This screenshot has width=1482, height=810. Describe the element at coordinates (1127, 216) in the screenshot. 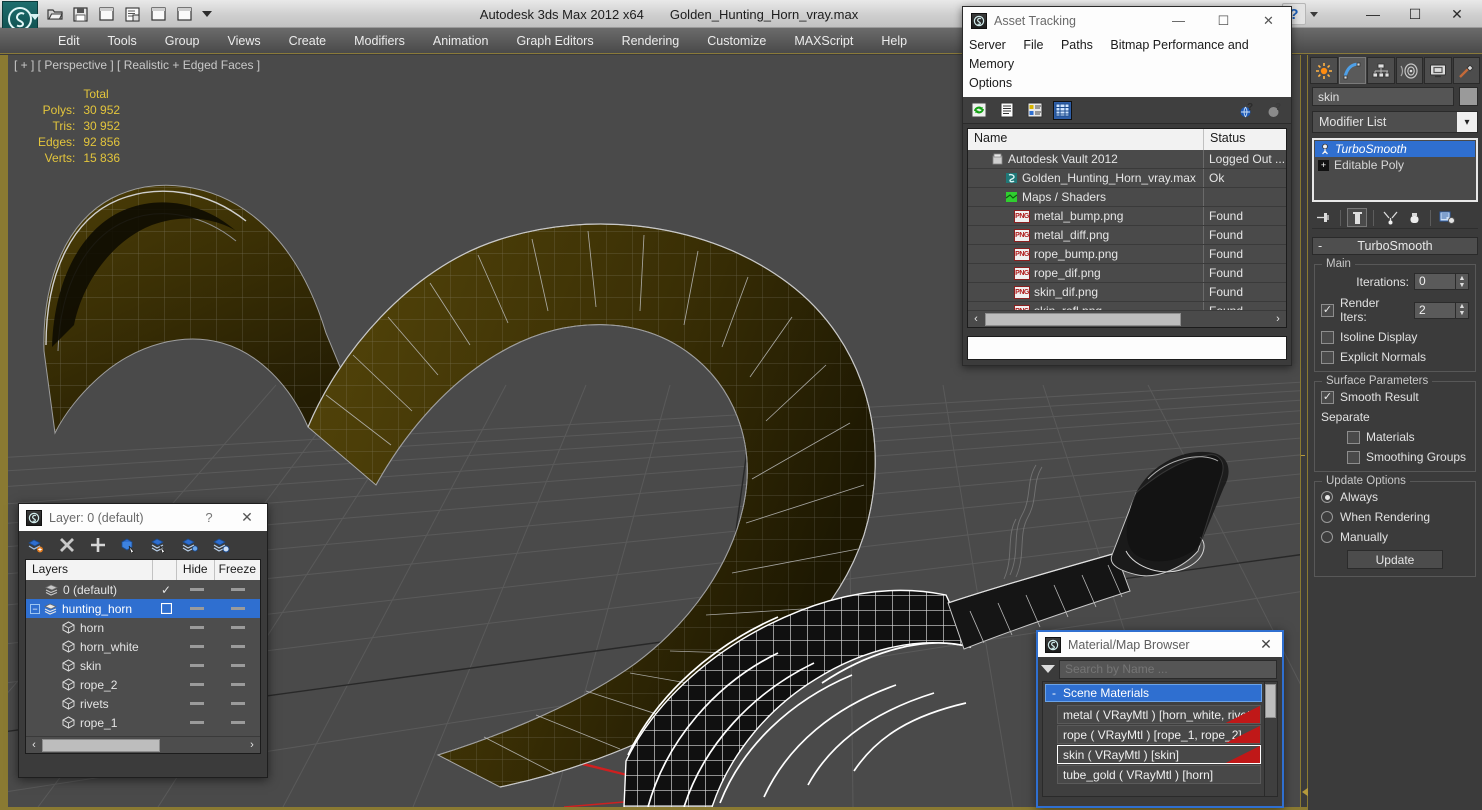

I see `table-row: PNG metal_bump.png Found` at that location.